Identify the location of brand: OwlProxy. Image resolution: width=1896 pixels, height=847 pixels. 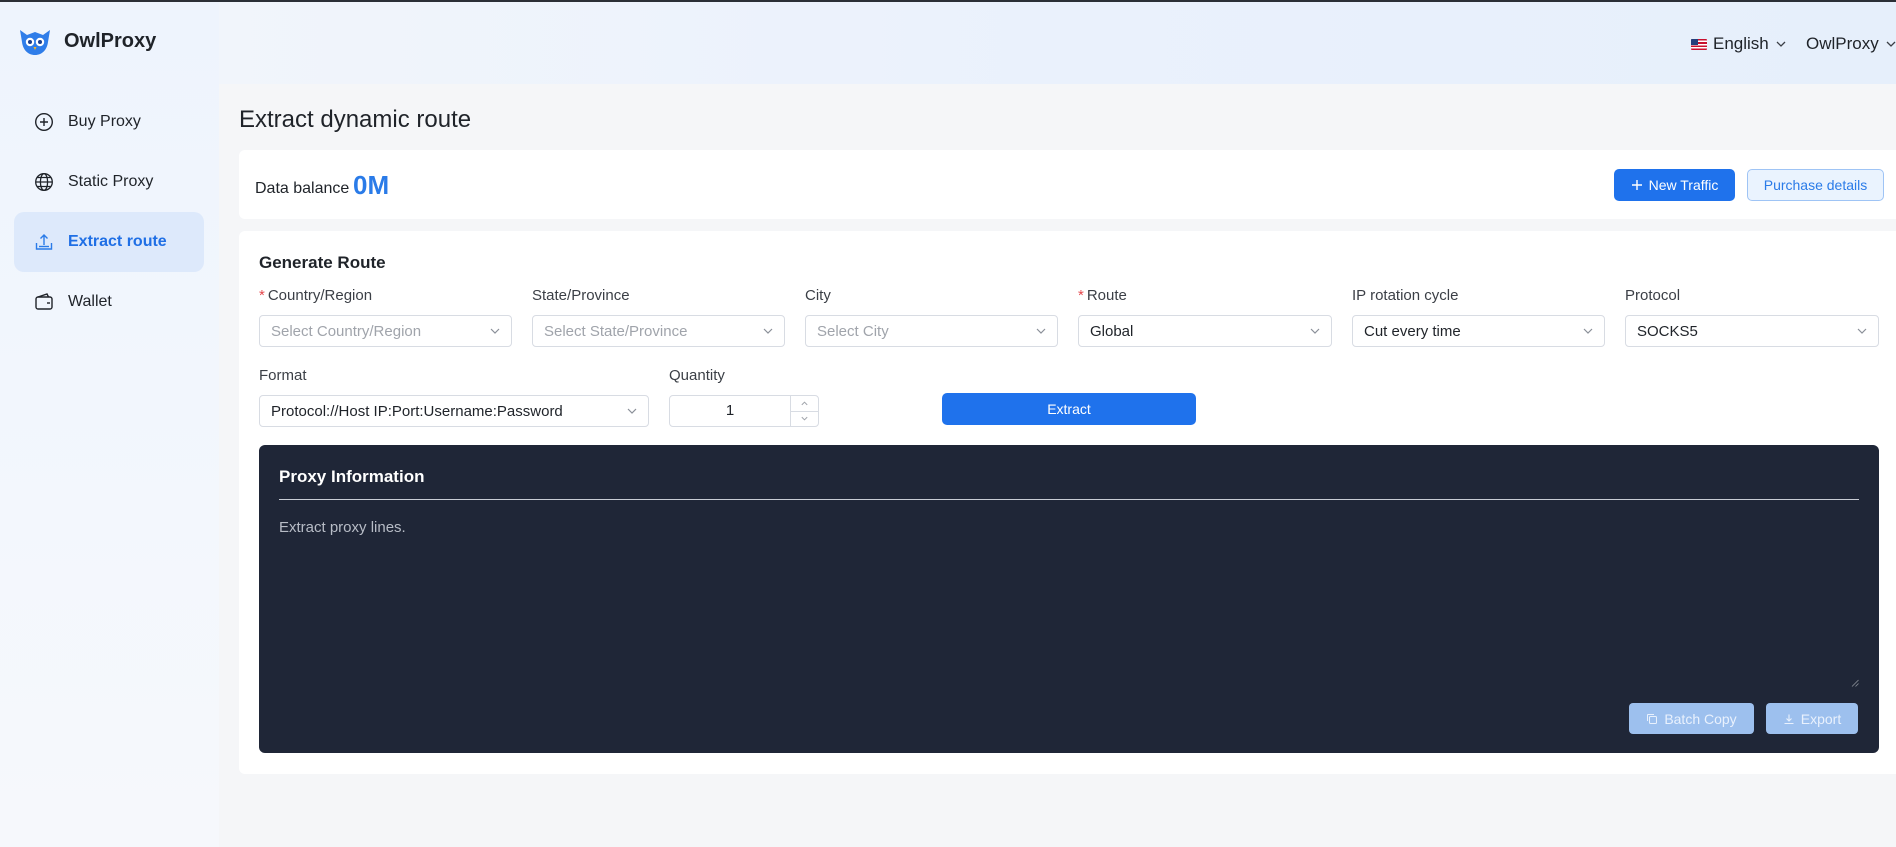
(87, 41).